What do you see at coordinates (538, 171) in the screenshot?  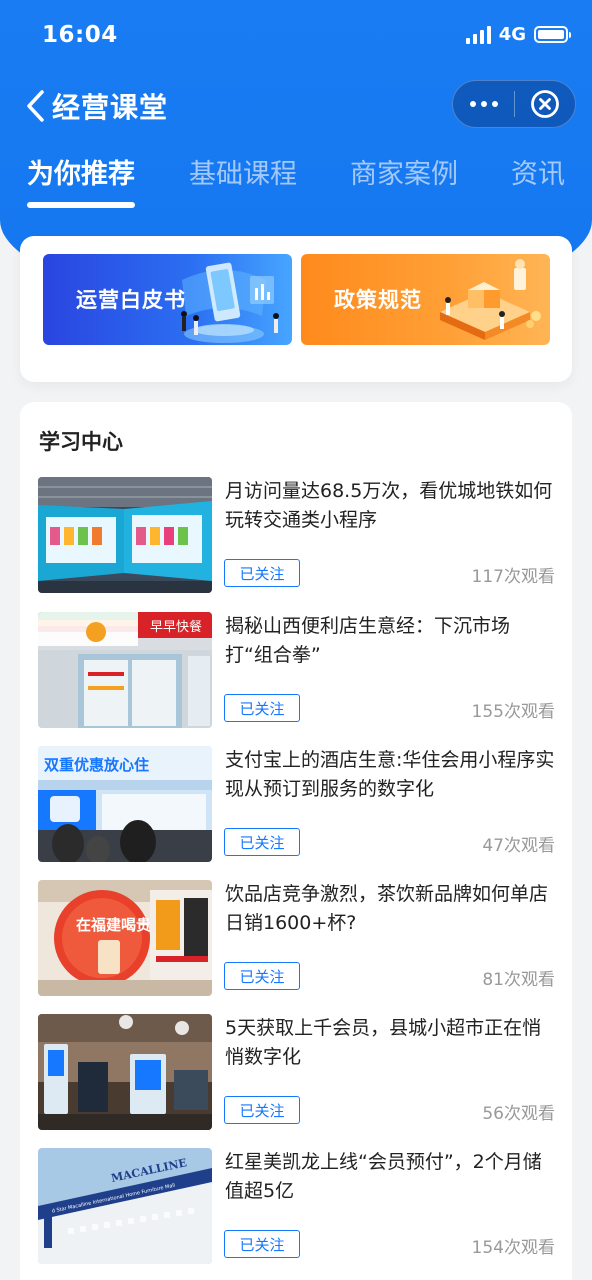 I see `tab-news: 资讯` at bounding box center [538, 171].